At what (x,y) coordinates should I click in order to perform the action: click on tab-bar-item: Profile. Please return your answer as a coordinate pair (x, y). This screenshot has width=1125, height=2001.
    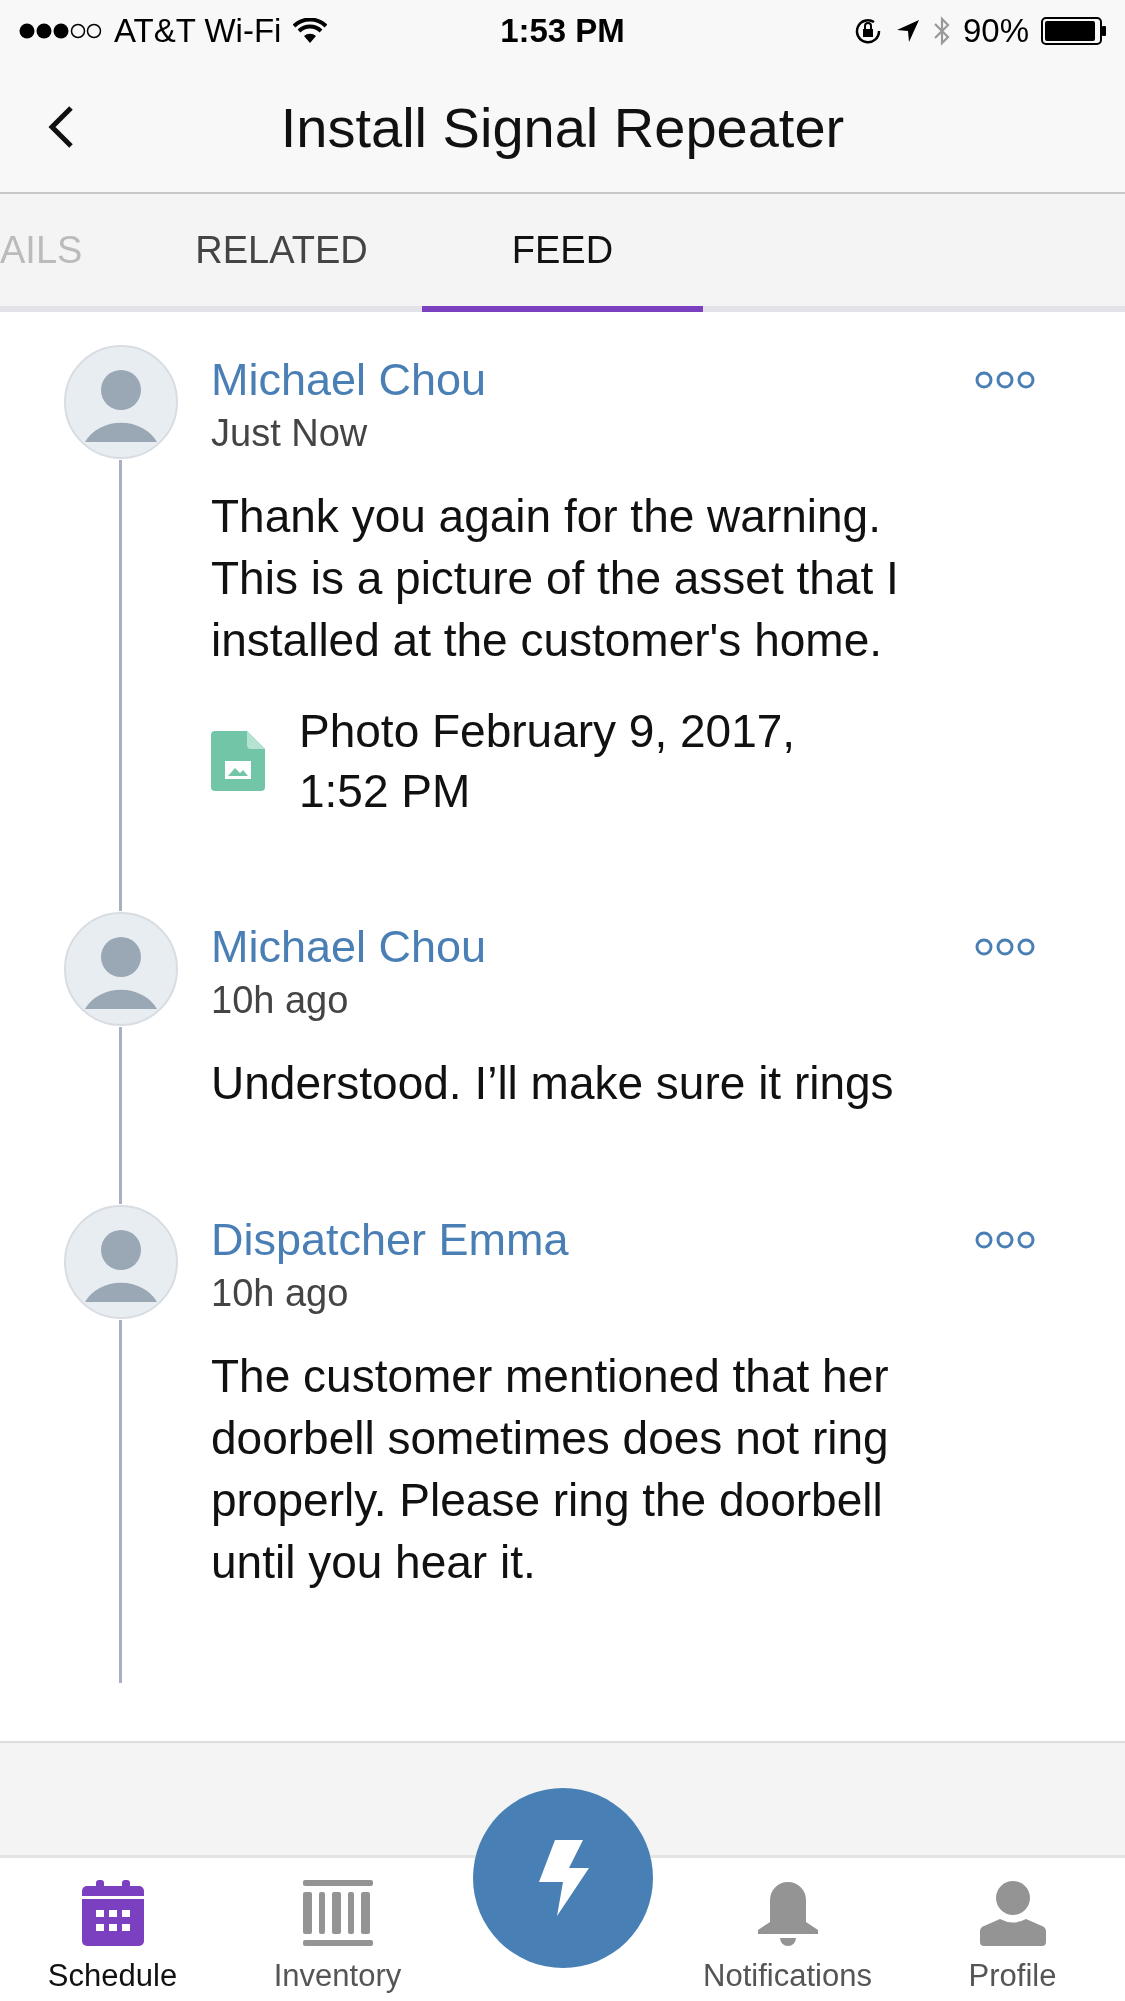
    Looking at the image, I should click on (1012, 1937).